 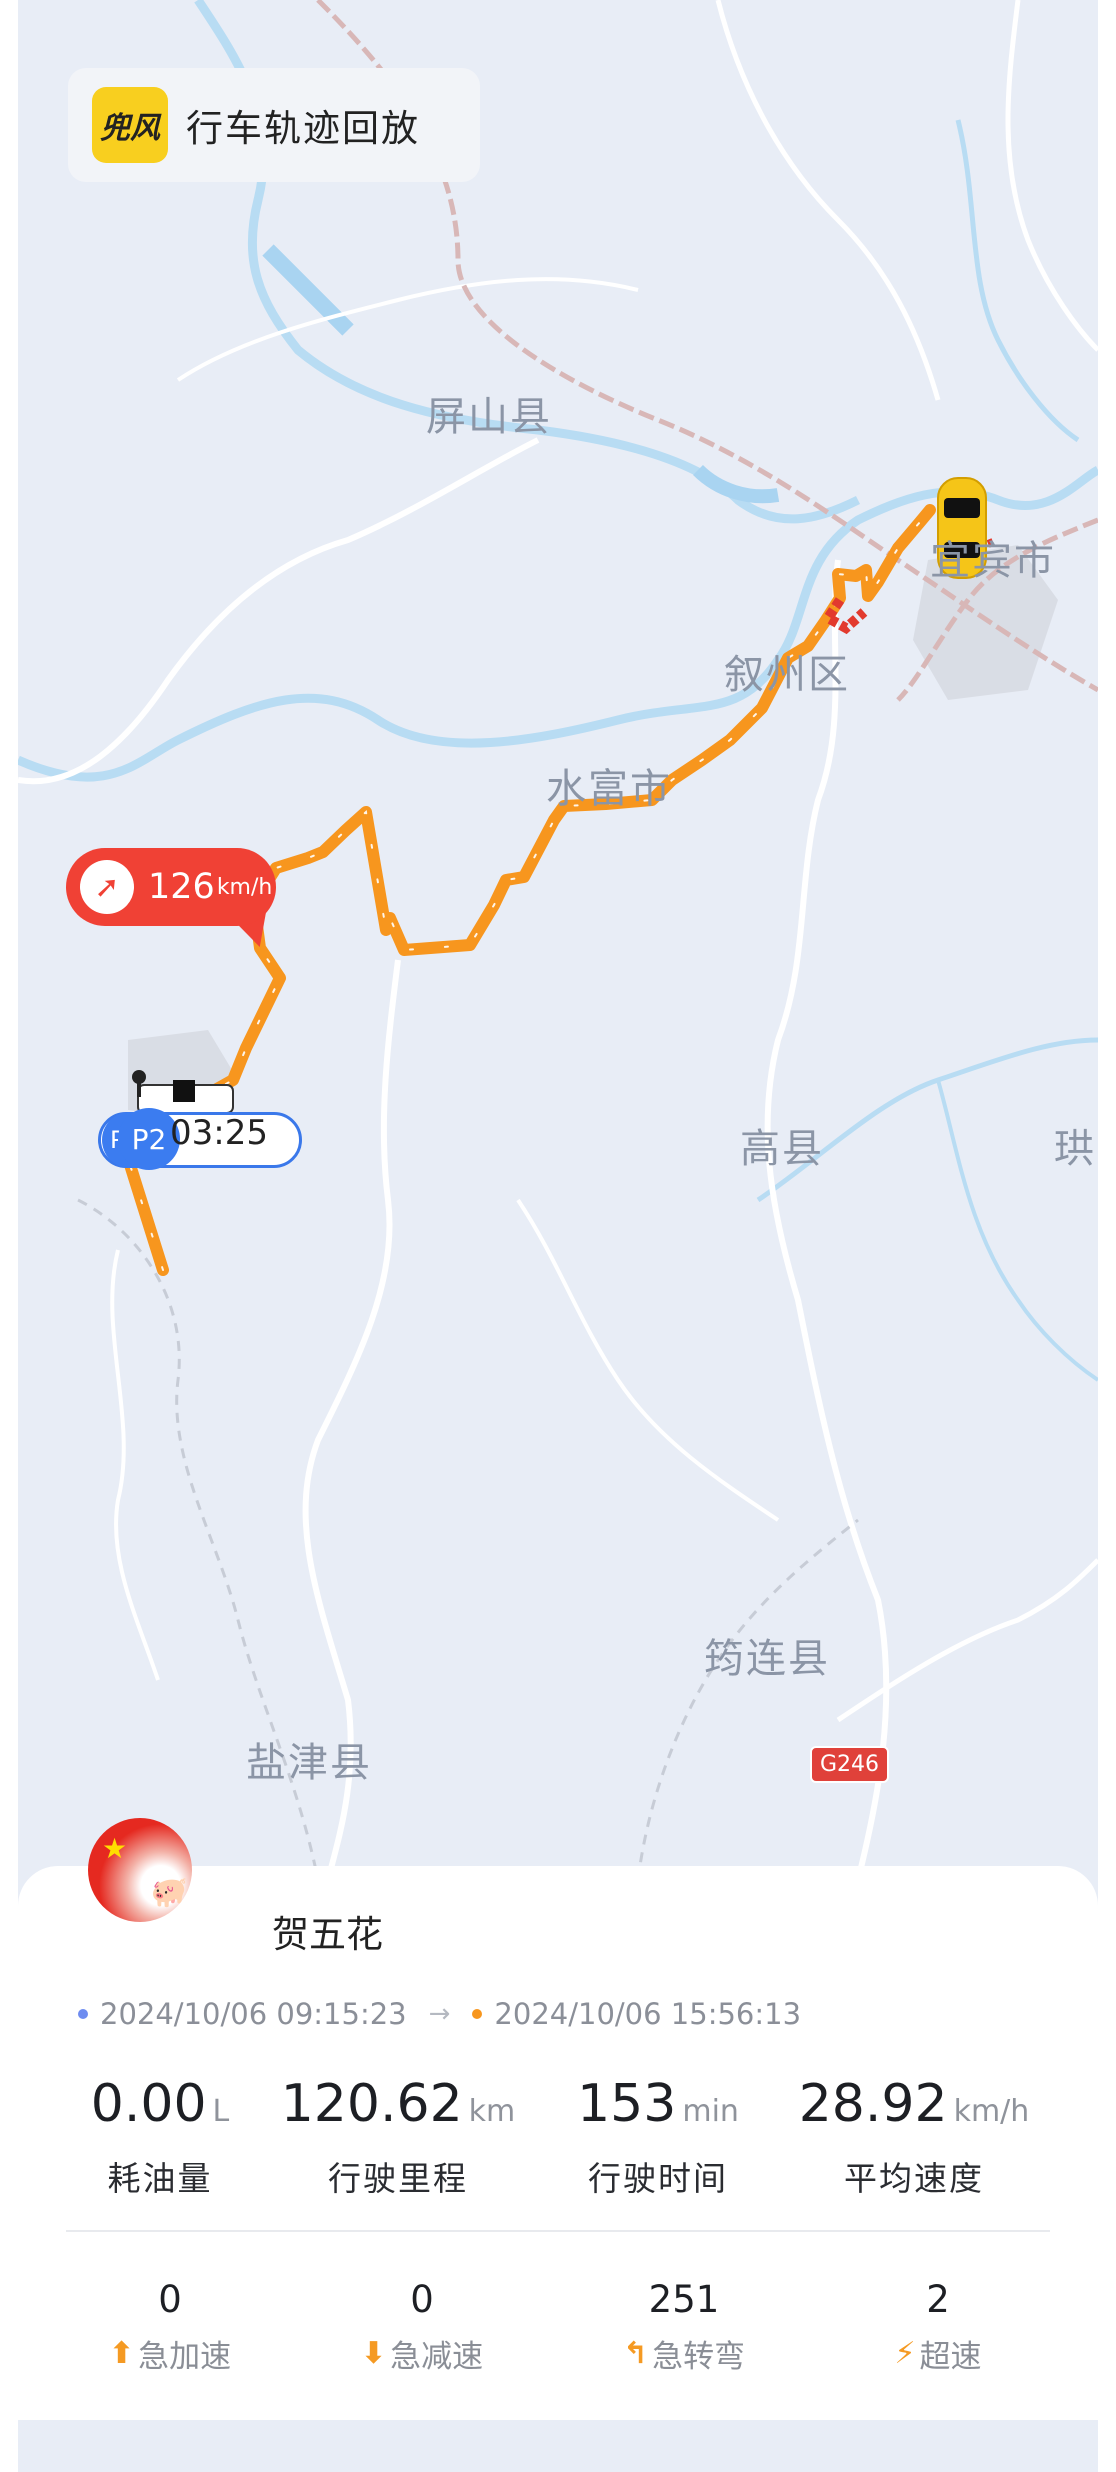 What do you see at coordinates (253, 2014) in the screenshot?
I see `trip-start-time: 2024/10/06 09:15:23` at bounding box center [253, 2014].